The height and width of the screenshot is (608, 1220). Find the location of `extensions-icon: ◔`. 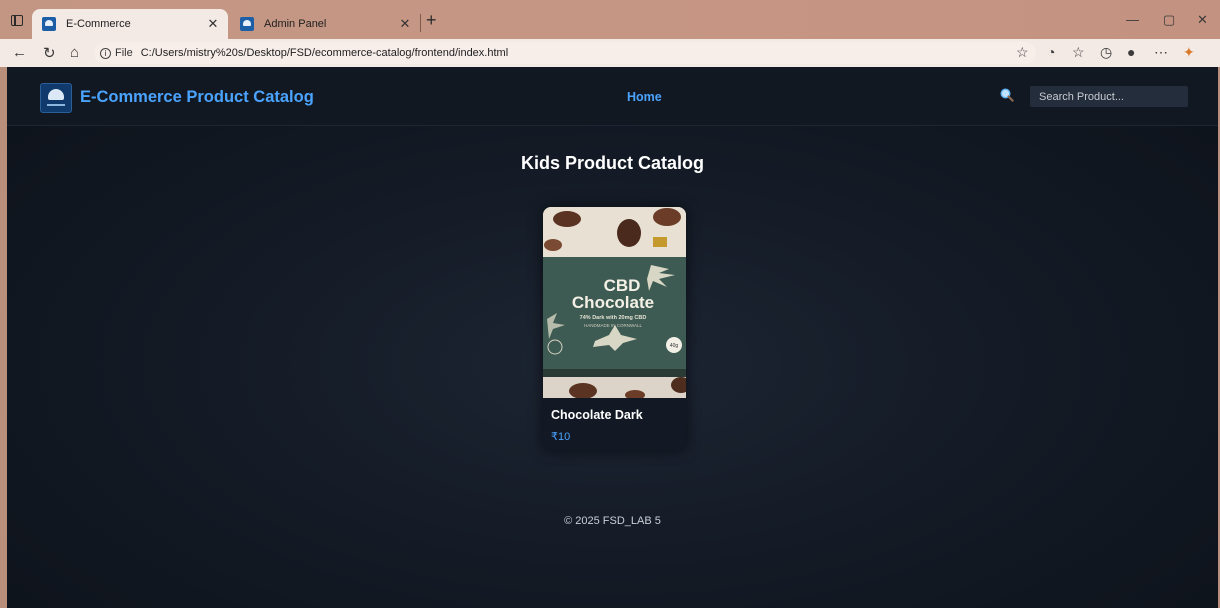

extensions-icon: ◔ is located at coordinates (1051, 52).